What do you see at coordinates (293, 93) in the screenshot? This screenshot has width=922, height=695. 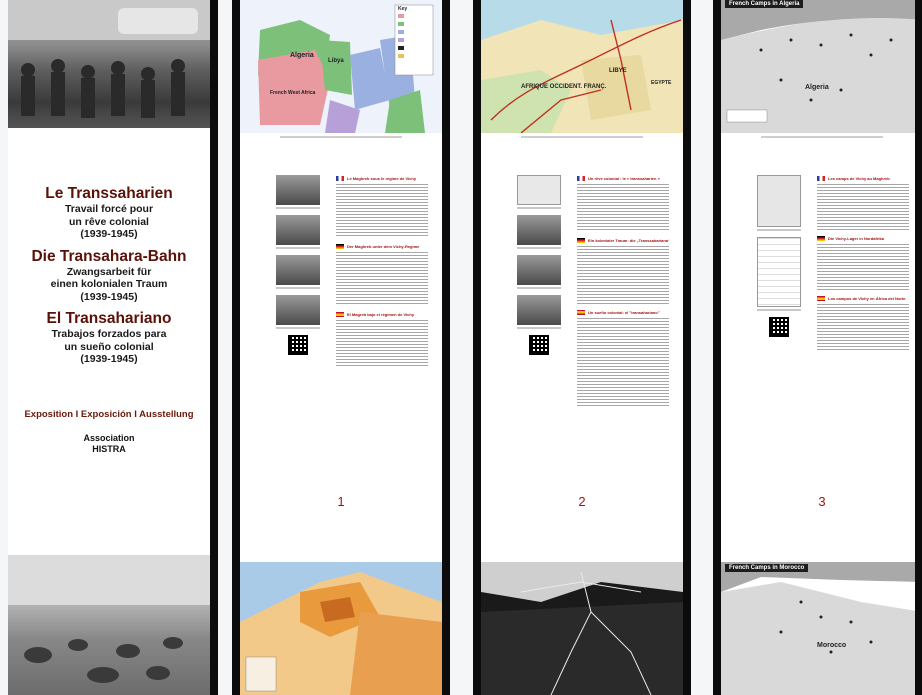 I see `map-label-french-west-africa: French West Africa` at bounding box center [293, 93].